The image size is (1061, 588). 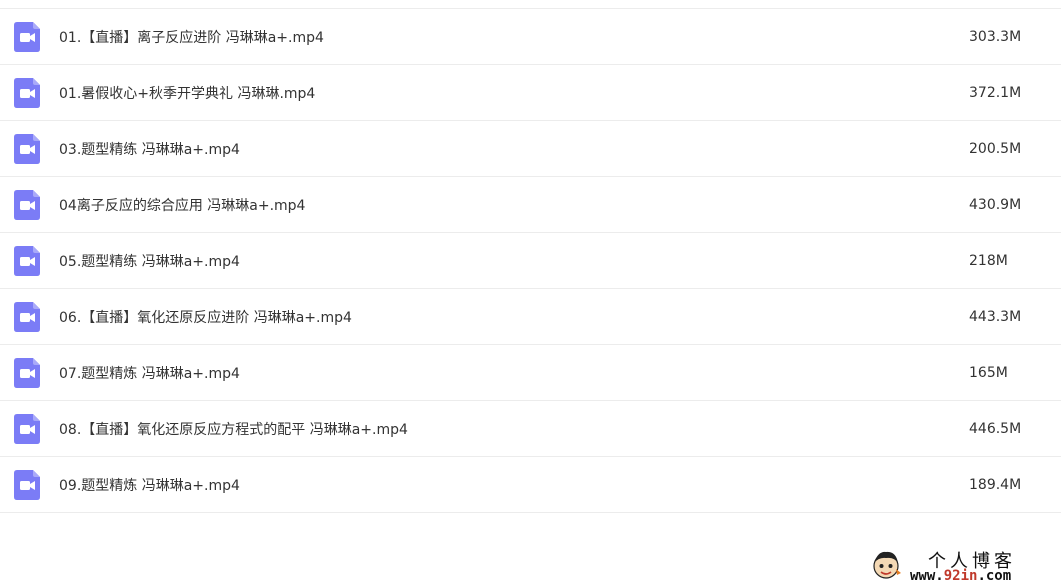 I want to click on file-name: 05.题型精练 冯琳琳a+.mp4, so click(x=149, y=261).